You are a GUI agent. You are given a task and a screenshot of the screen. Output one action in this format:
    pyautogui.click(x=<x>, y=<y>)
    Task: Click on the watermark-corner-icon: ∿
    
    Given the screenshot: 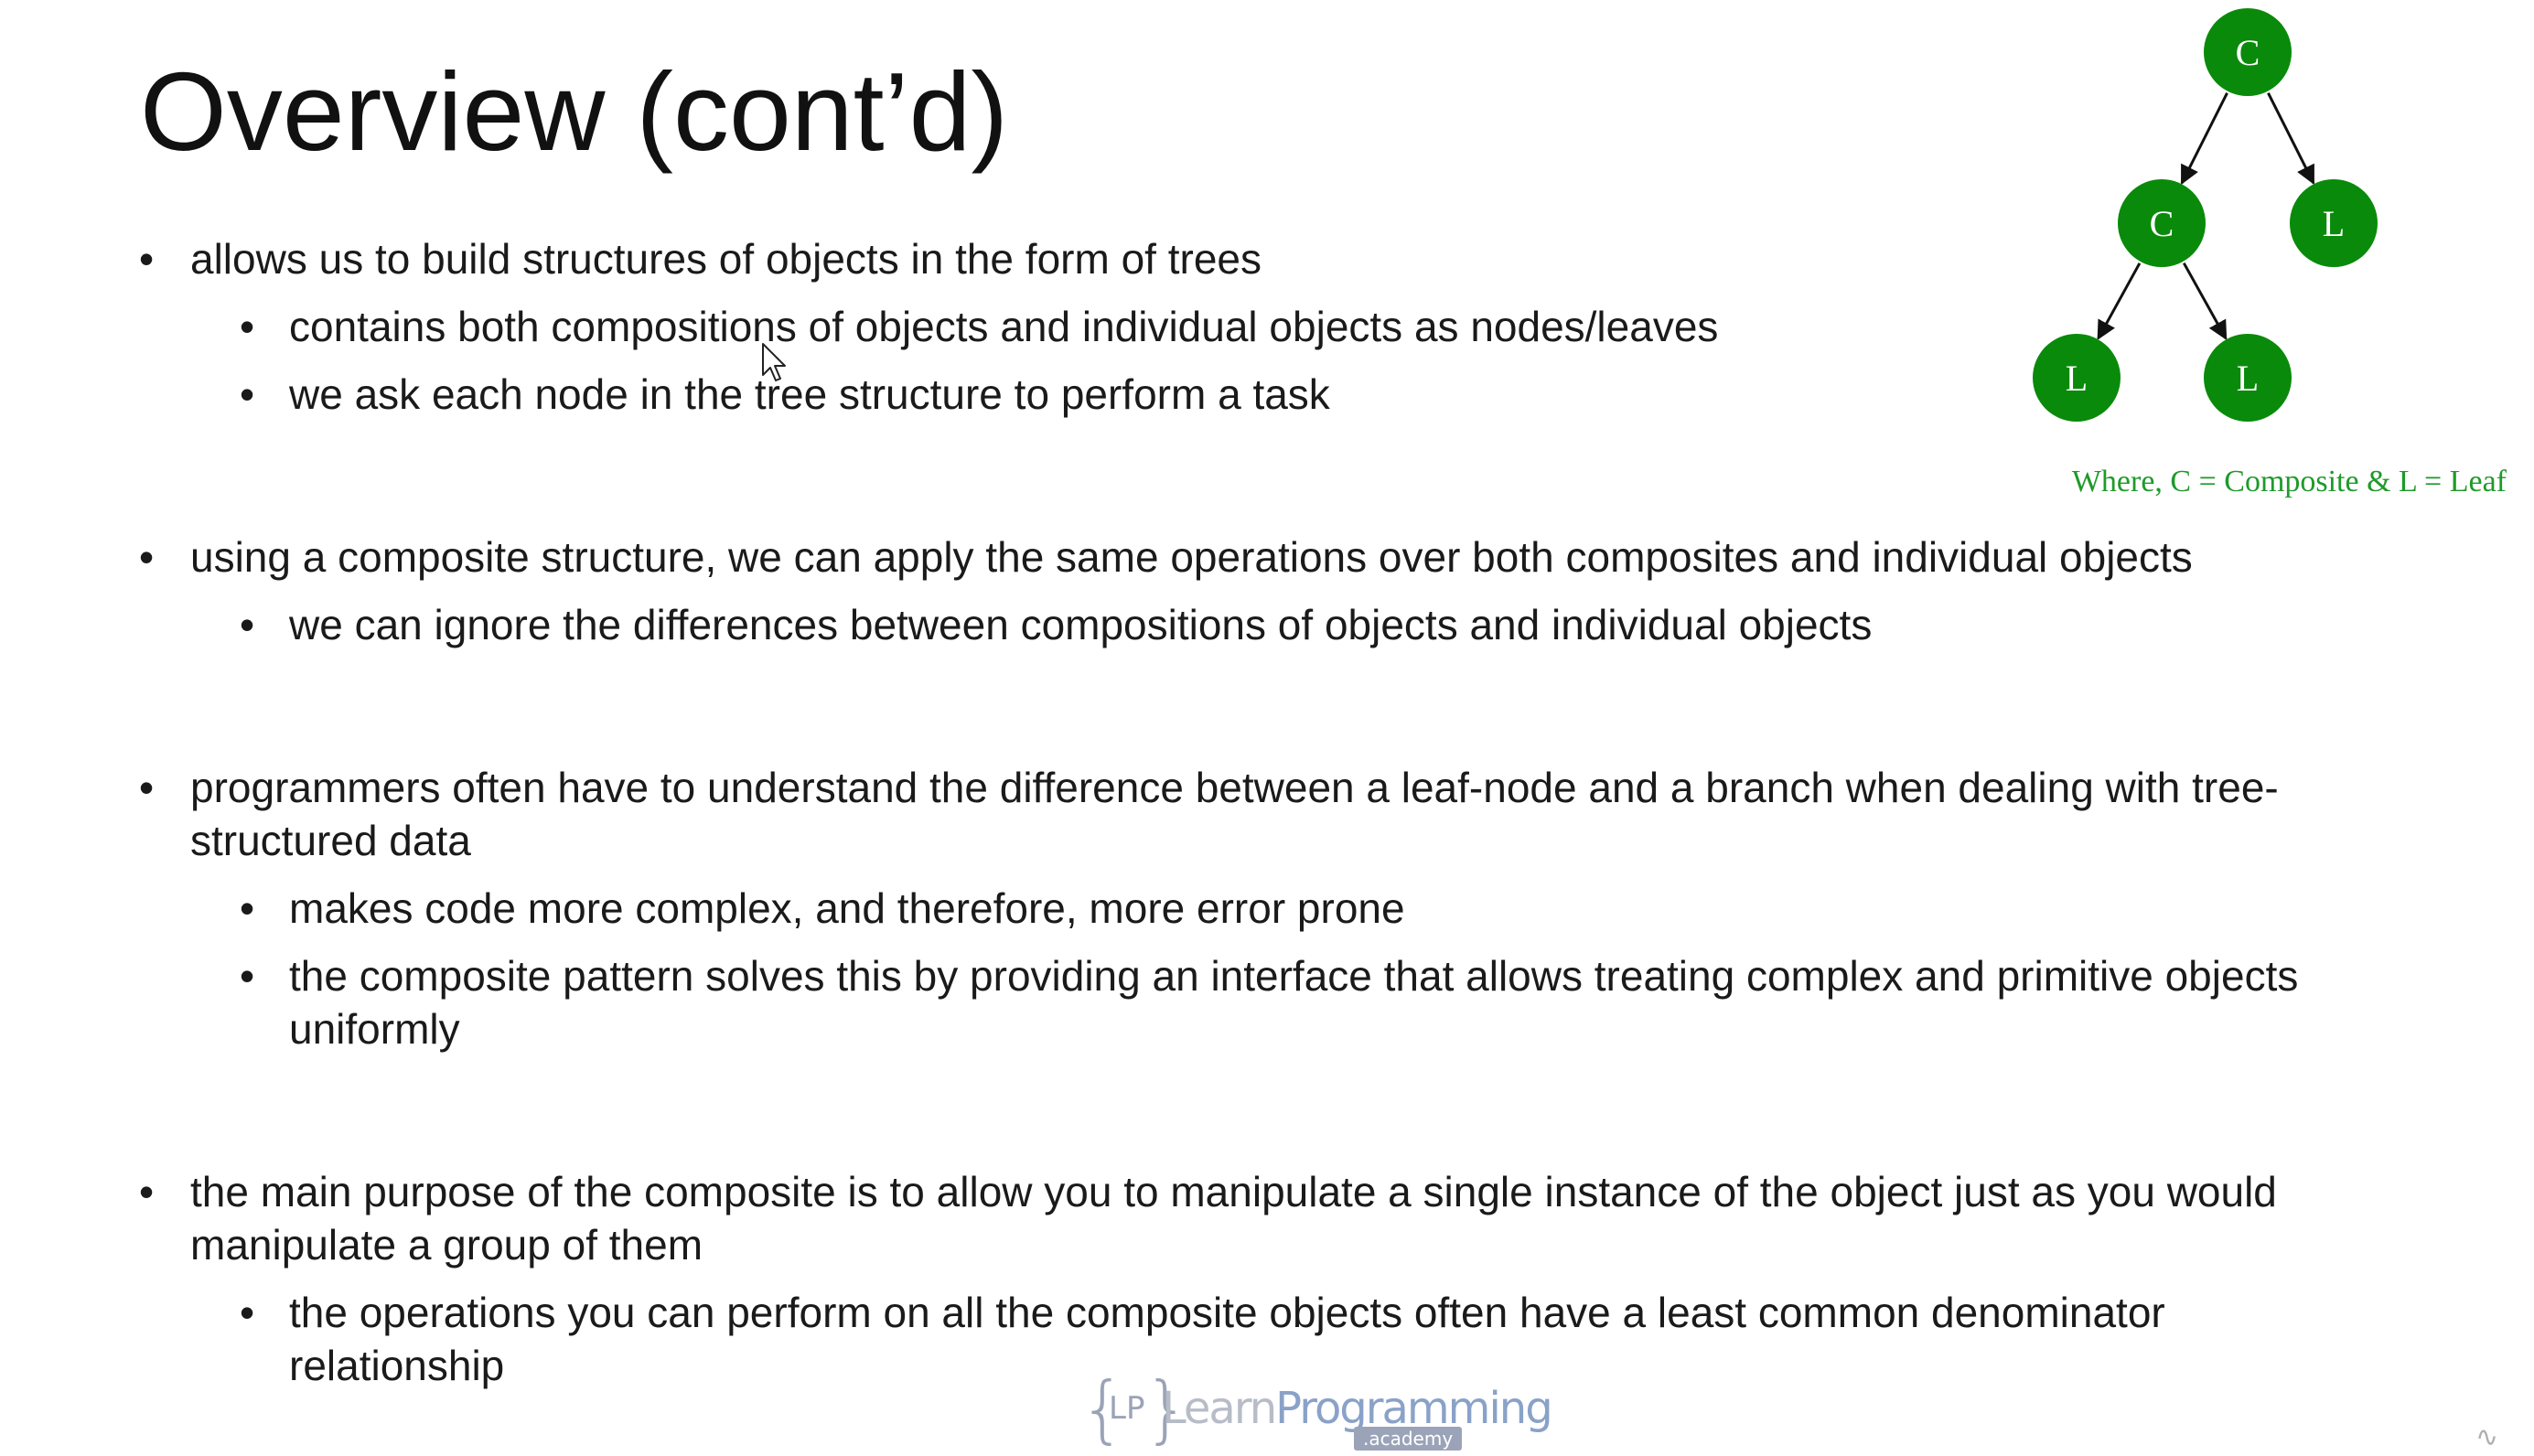 What is the action you would take?
    pyautogui.click(x=2487, y=1437)
    